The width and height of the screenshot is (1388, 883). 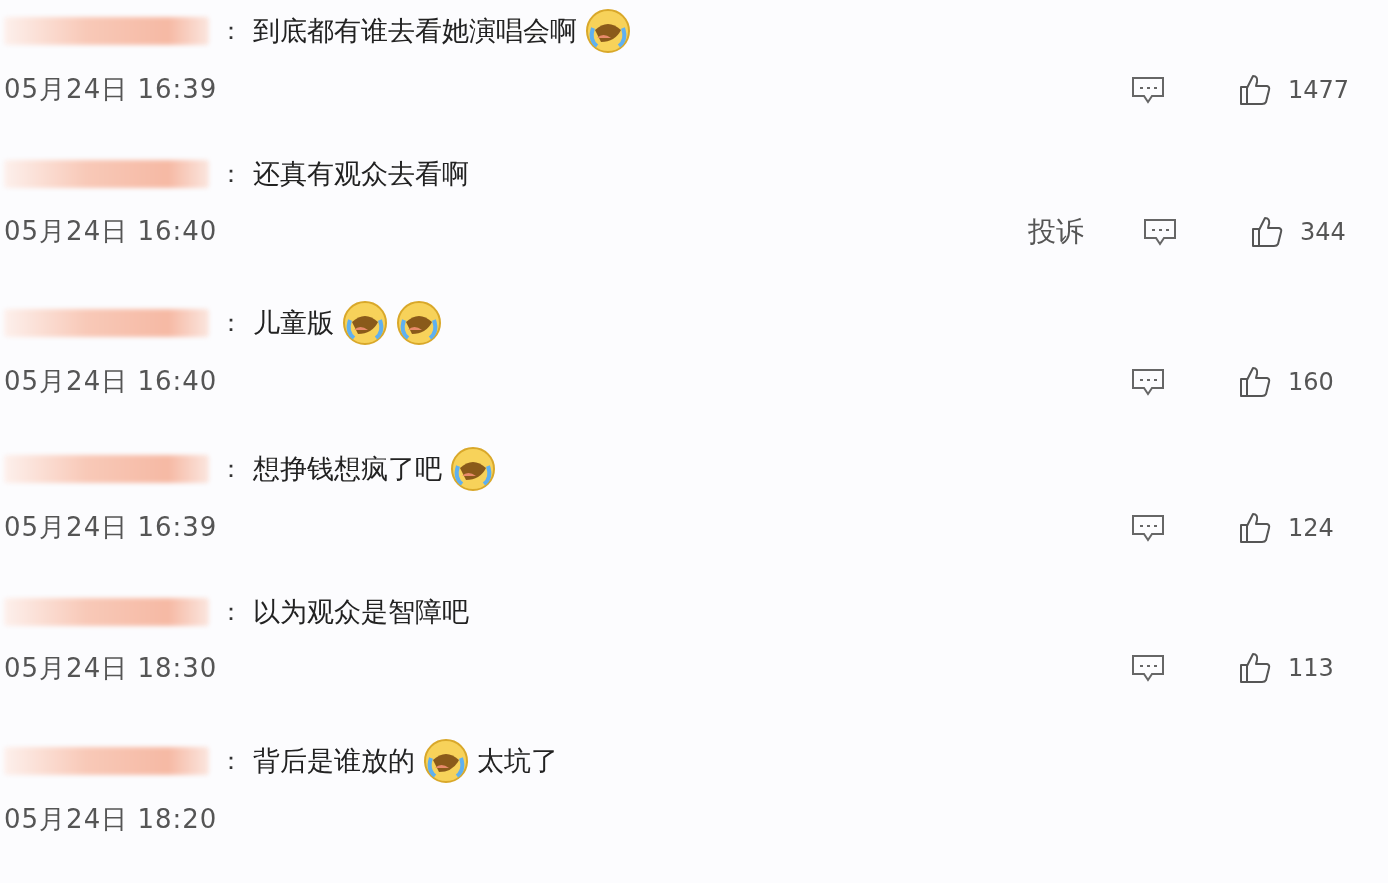 What do you see at coordinates (1311, 382) in the screenshot?
I see `like-count: 160` at bounding box center [1311, 382].